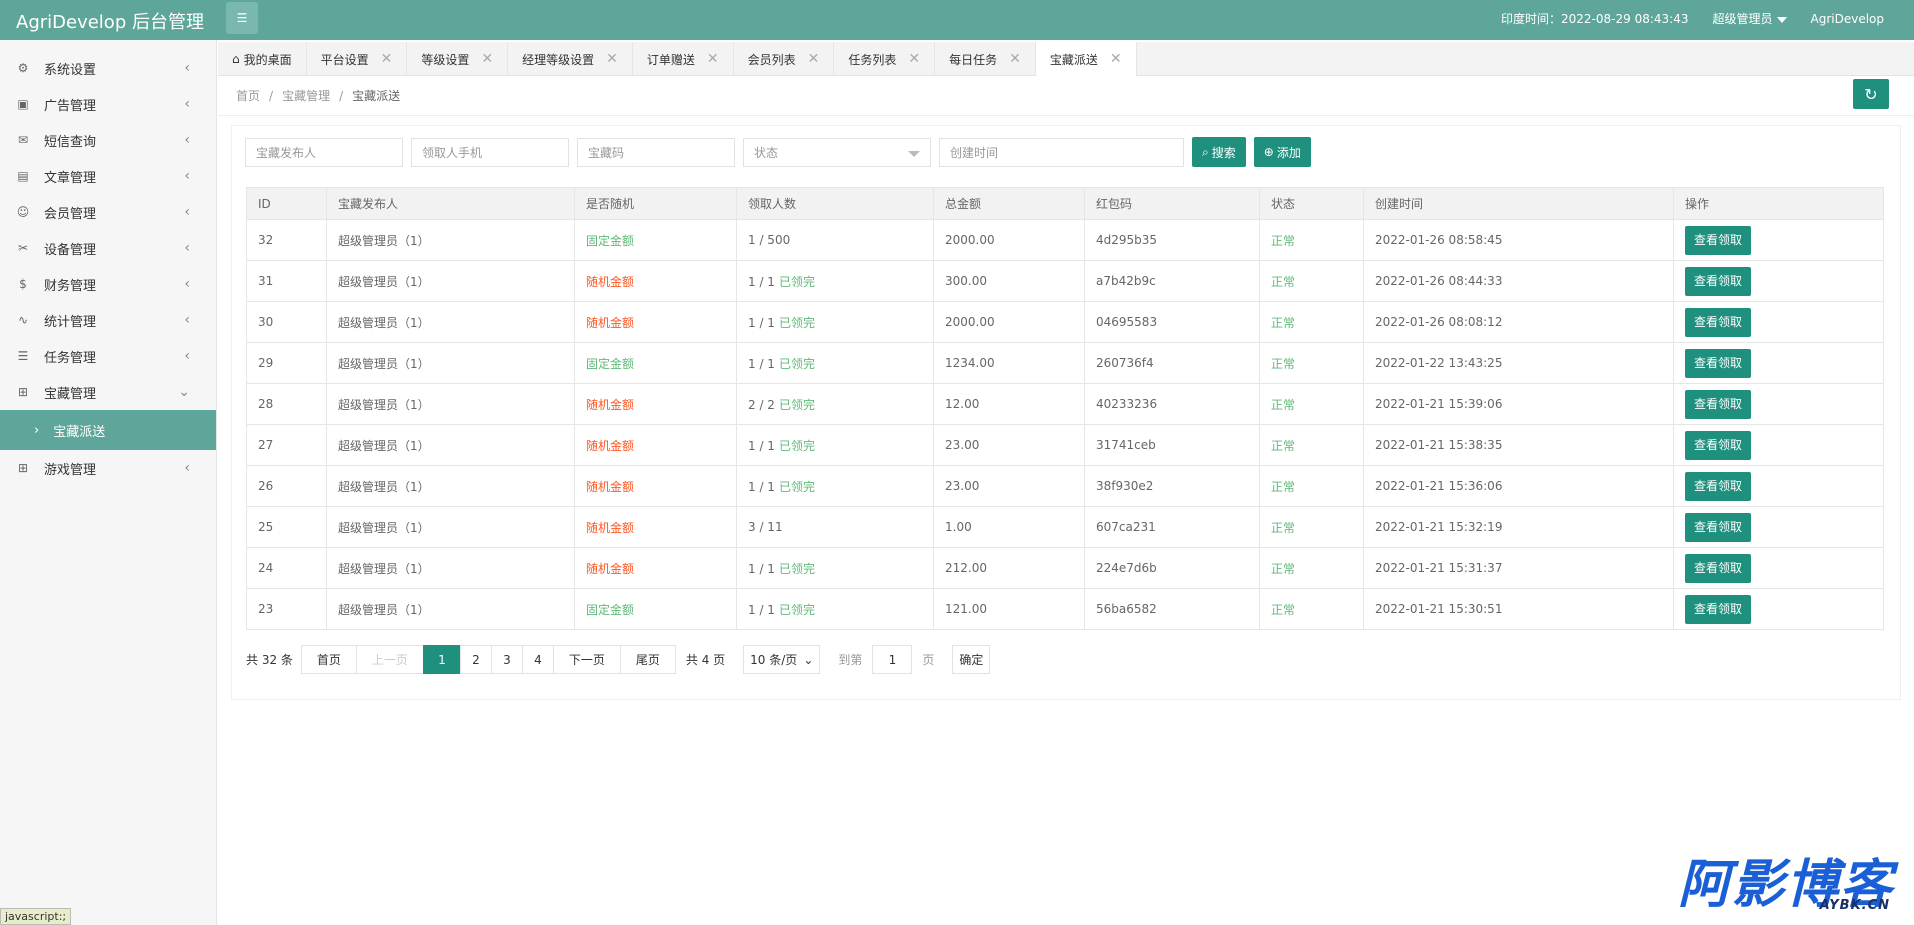 The width and height of the screenshot is (1914, 925). Describe the element at coordinates (506, 659) in the screenshot. I see `page-button-3: 3` at that location.